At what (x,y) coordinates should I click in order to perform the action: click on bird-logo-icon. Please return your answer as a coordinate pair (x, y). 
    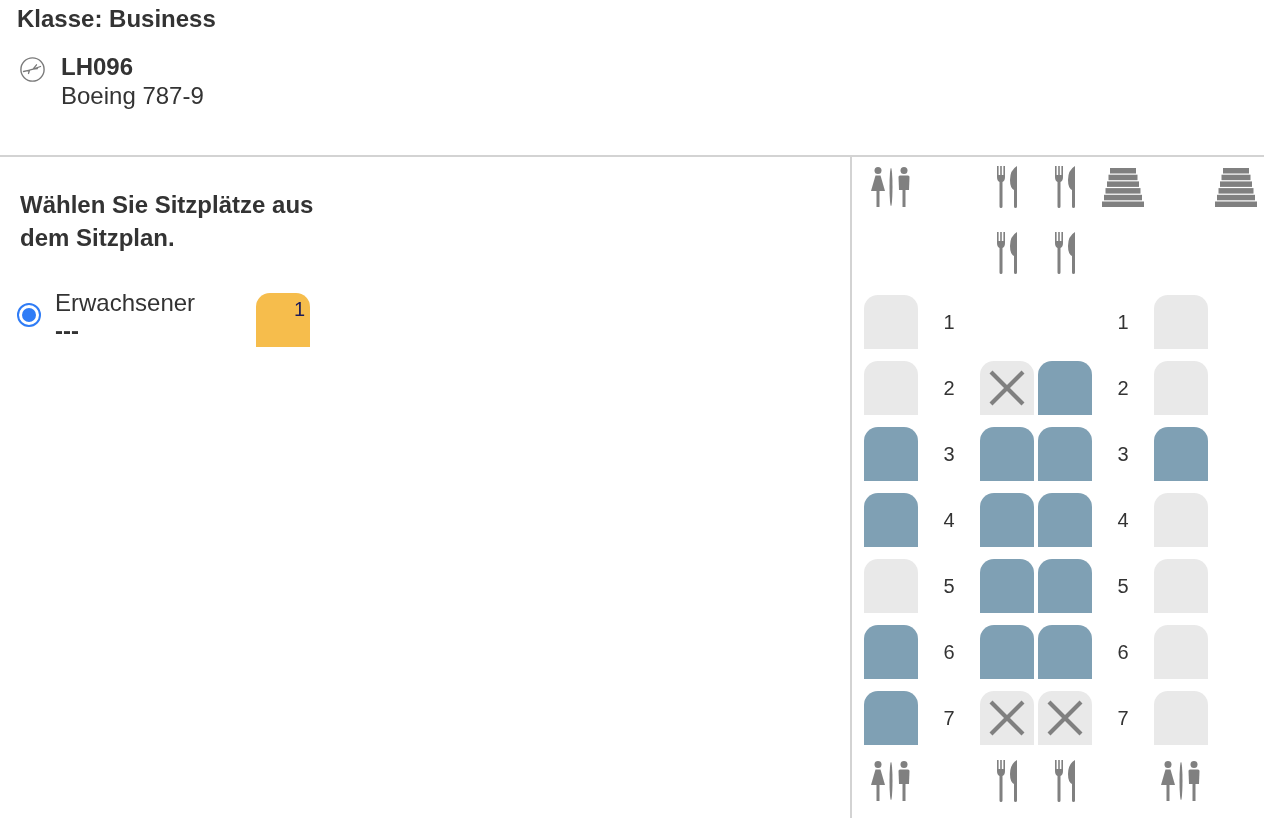
    Looking at the image, I should click on (32, 69).